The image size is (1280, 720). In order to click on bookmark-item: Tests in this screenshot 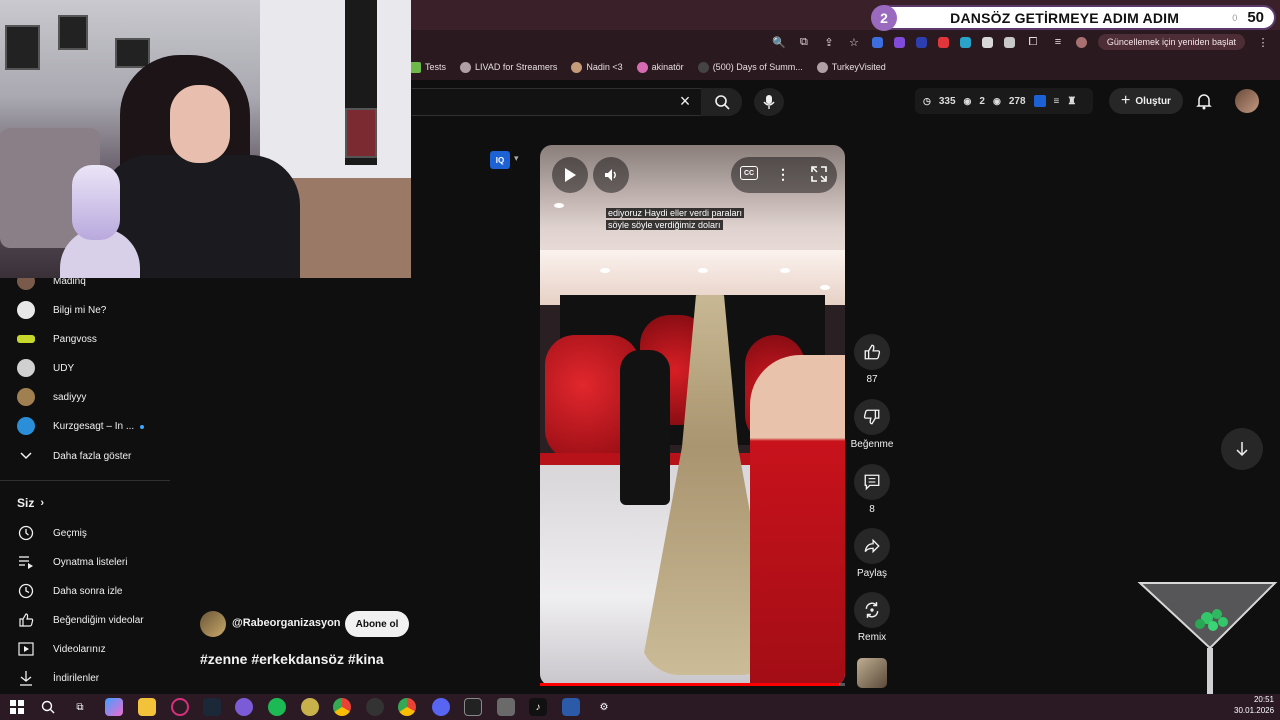, I will do `click(428, 67)`.